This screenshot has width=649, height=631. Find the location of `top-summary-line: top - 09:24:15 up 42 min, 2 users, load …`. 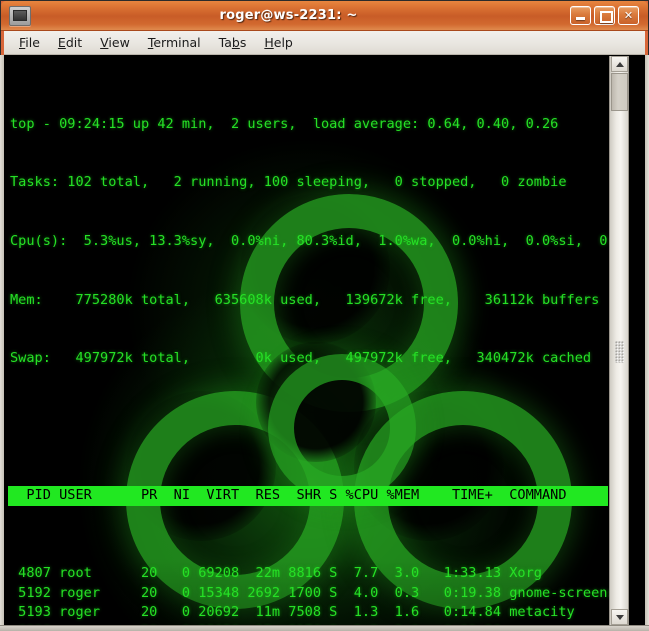

top-summary-line: top - 09:24:15 up 42 min, 2 users, load … is located at coordinates (284, 123).